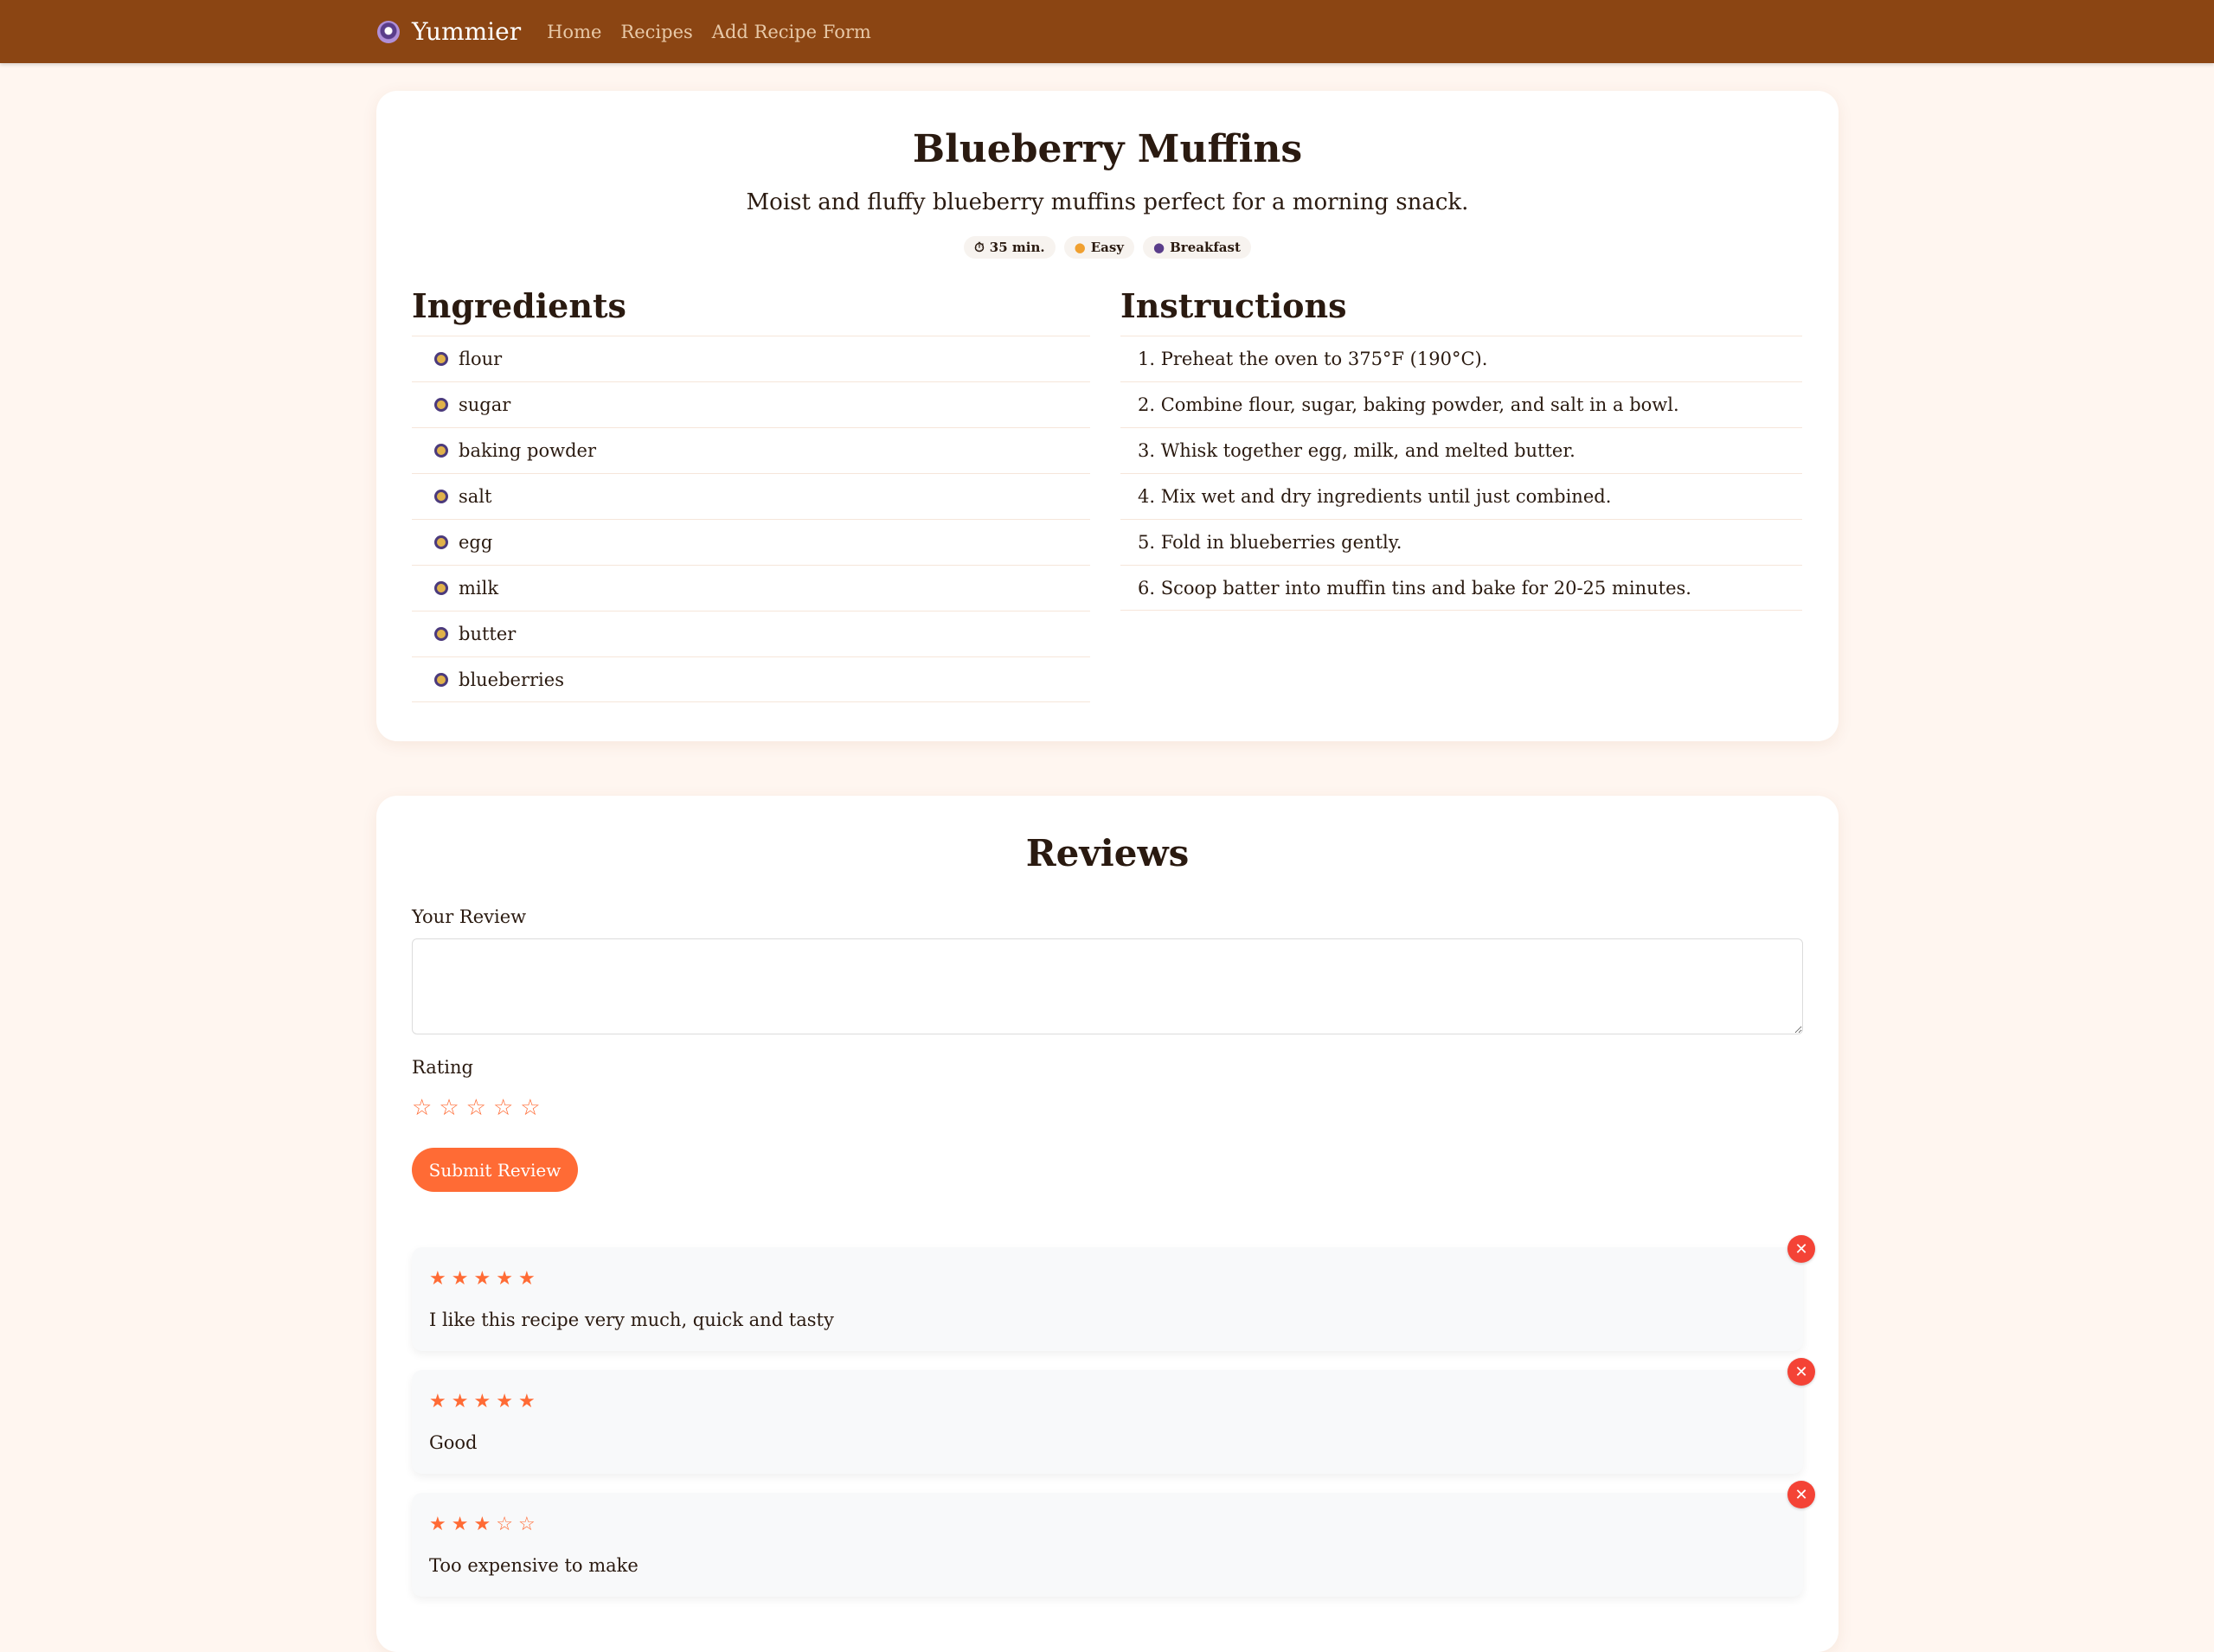  Describe the element at coordinates (453, 1442) in the screenshot. I see `review-text: Good` at that location.